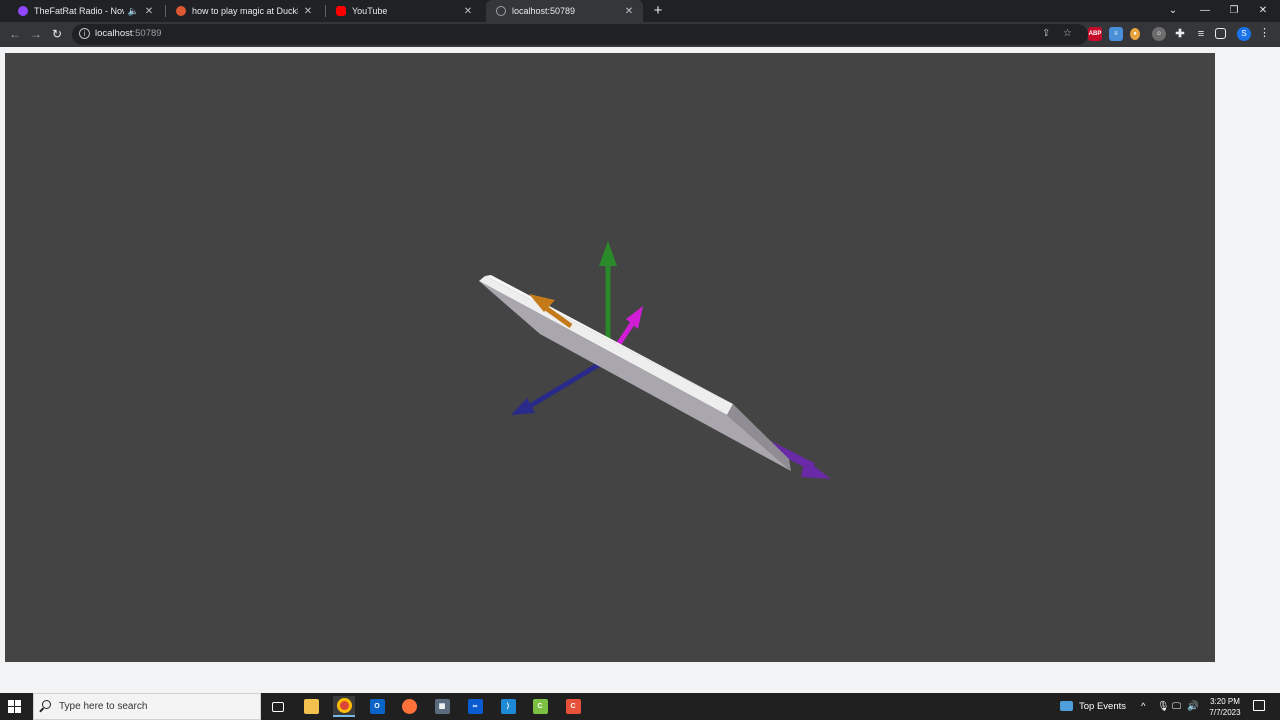 This screenshot has height=720, width=1280. Describe the element at coordinates (23, 11) in the screenshot. I see `twitch-icon` at that location.